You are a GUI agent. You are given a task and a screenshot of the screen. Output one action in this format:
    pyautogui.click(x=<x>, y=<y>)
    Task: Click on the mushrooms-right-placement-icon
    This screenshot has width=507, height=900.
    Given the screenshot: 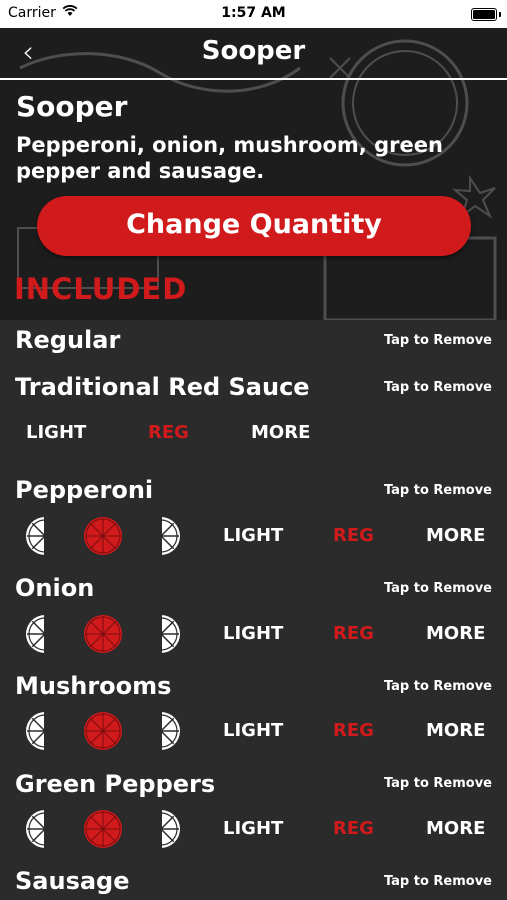 What is the action you would take?
    pyautogui.click(x=161, y=731)
    